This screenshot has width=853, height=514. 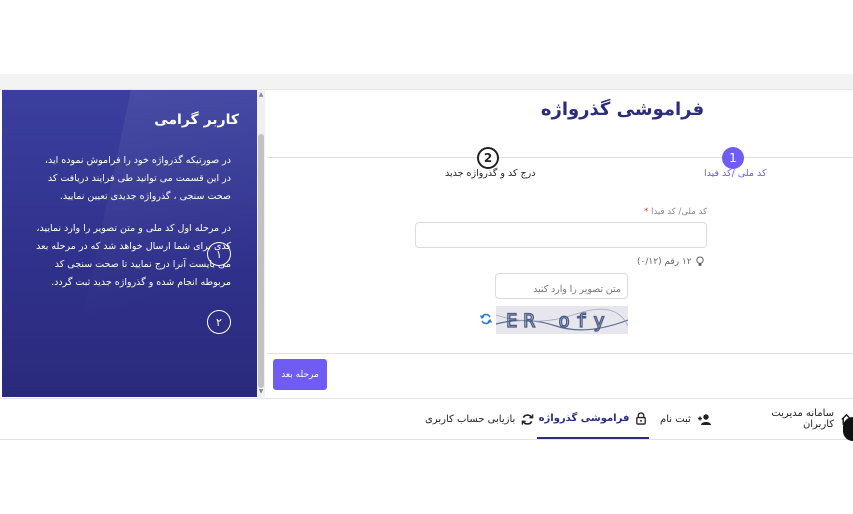 I want to click on tab-account-recovery-label: بازیابی حساب کاربری, so click(x=470, y=419).